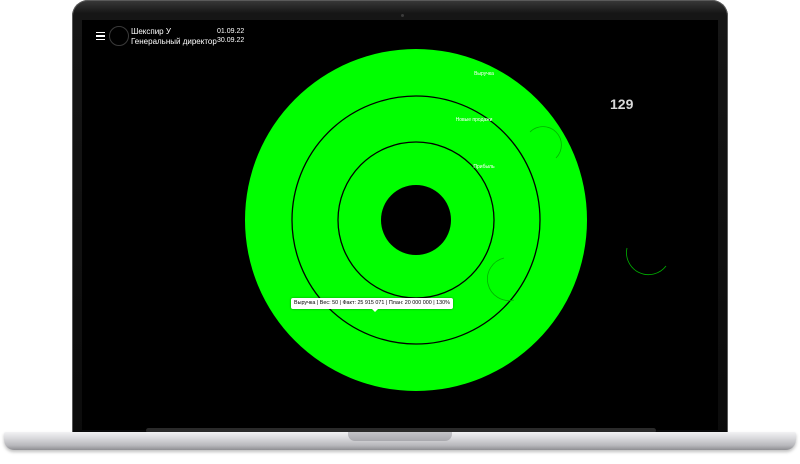 This screenshot has height=464, width=800. Describe the element at coordinates (646, 261) in the screenshot. I see `ring-revenue-end` at that location.